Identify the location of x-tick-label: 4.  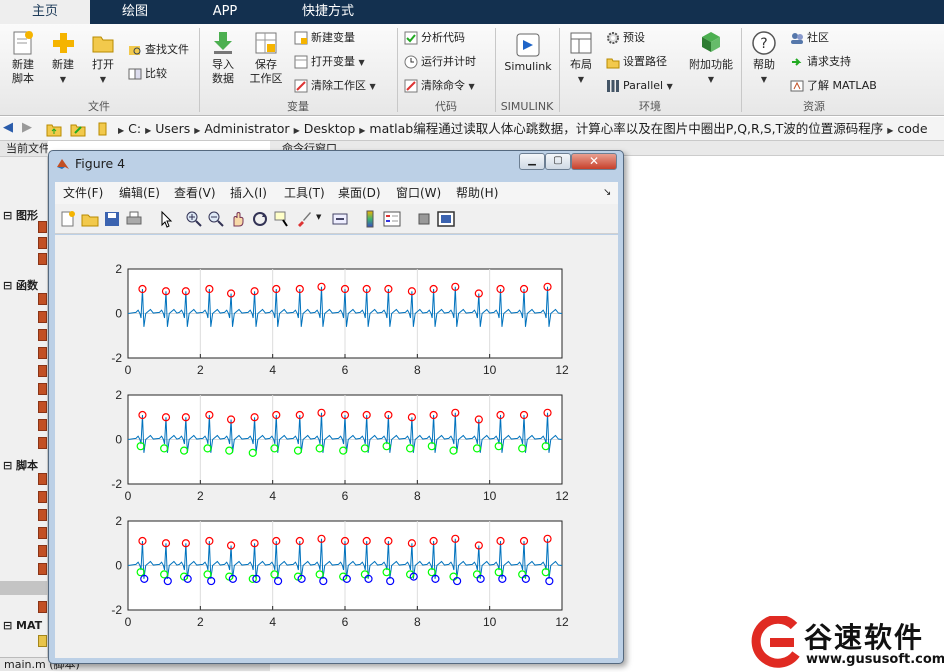
(272, 496).